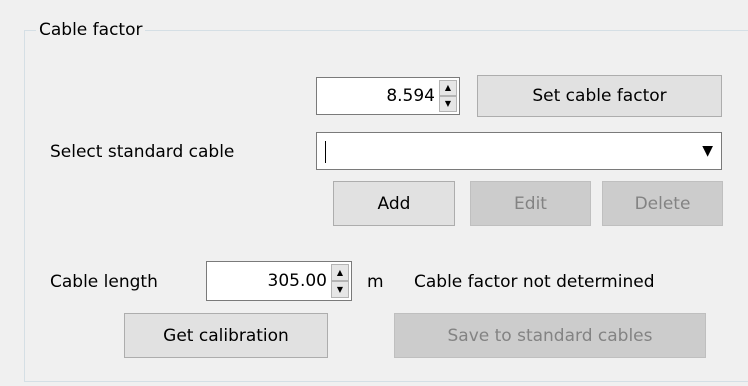 This screenshot has width=748, height=386. What do you see at coordinates (325, 152) in the screenshot?
I see `text-caret` at bounding box center [325, 152].